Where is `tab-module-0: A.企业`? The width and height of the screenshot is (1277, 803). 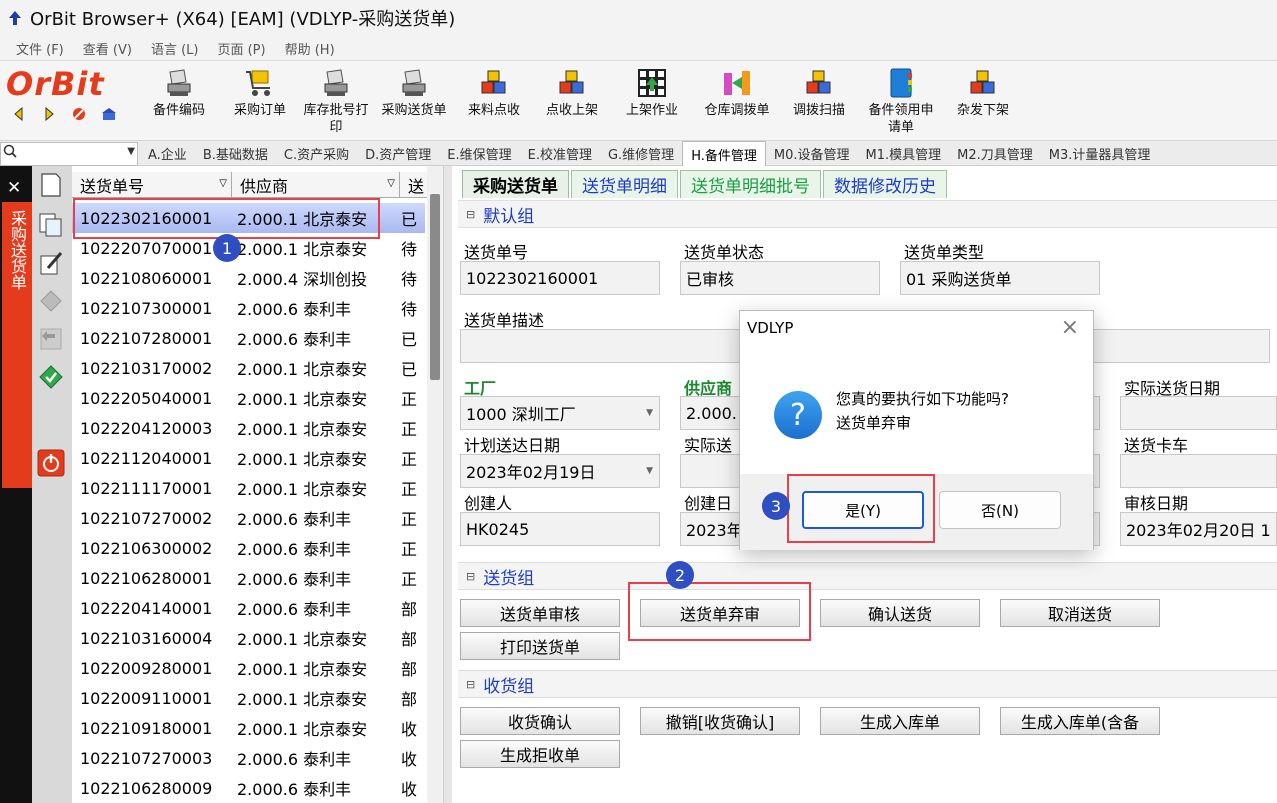 tab-module-0: A.企业 is located at coordinates (167, 153).